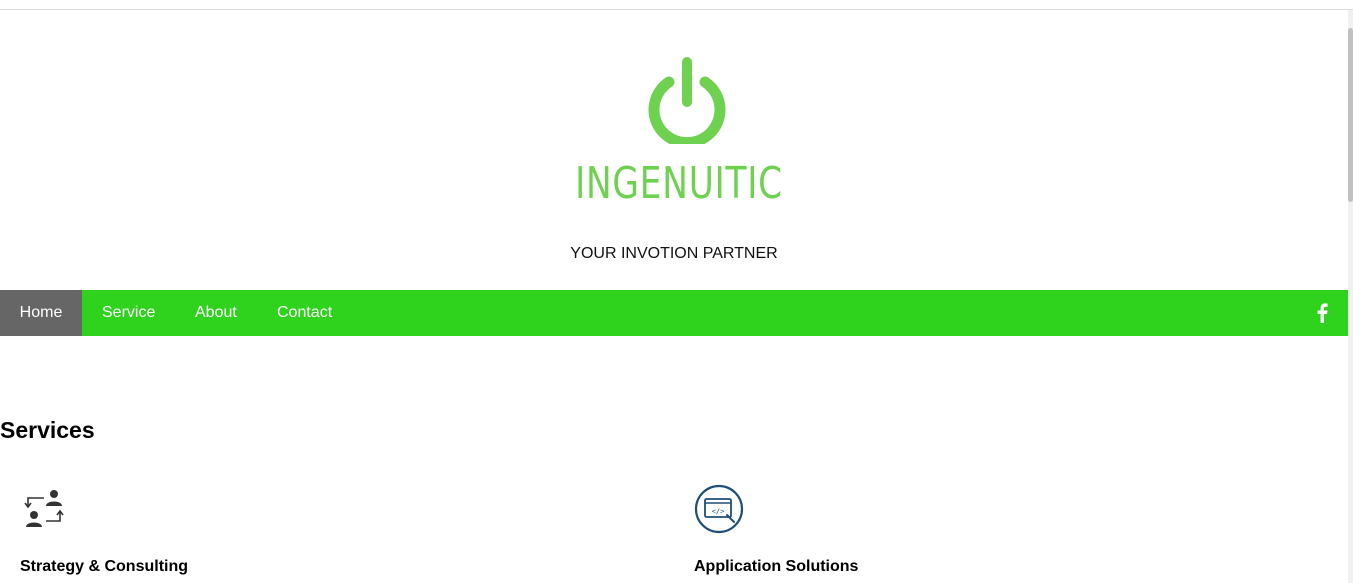 Image resolution: width=1353 pixels, height=583 pixels. What do you see at coordinates (304, 313) in the screenshot?
I see `nav-item-contact: Contact` at bounding box center [304, 313].